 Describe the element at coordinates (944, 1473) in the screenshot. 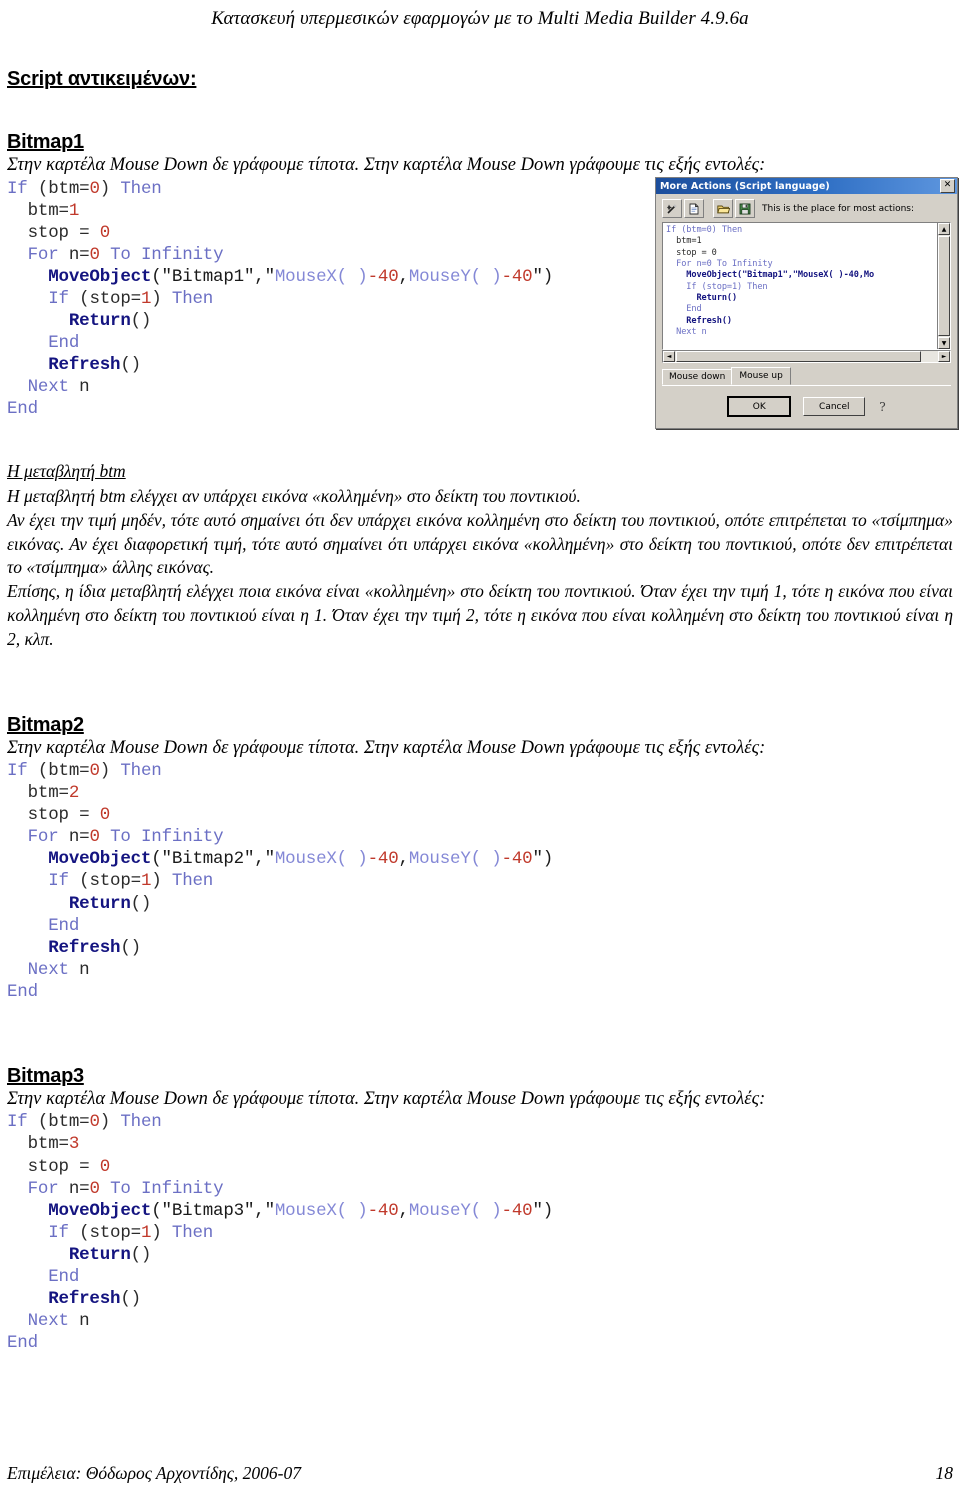

I see `footer-page-number: 18` at that location.